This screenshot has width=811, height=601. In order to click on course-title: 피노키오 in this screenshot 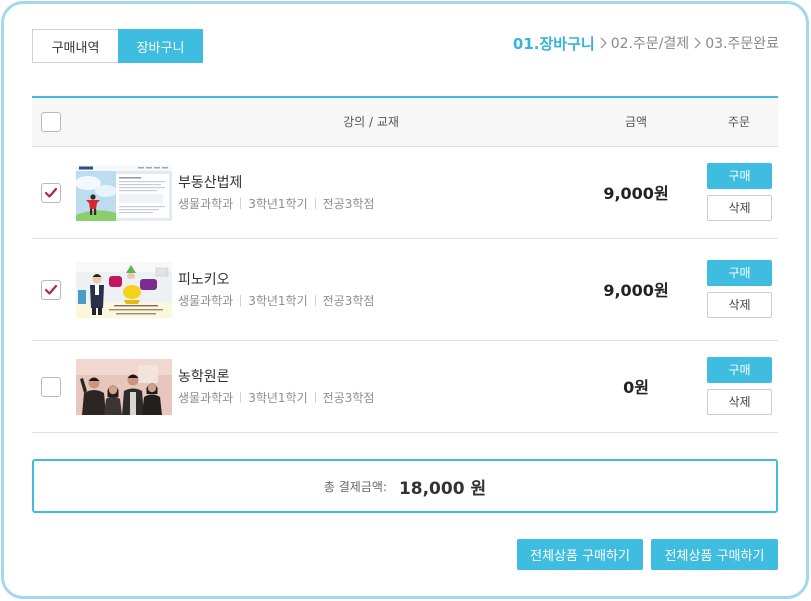, I will do `click(204, 279)`.